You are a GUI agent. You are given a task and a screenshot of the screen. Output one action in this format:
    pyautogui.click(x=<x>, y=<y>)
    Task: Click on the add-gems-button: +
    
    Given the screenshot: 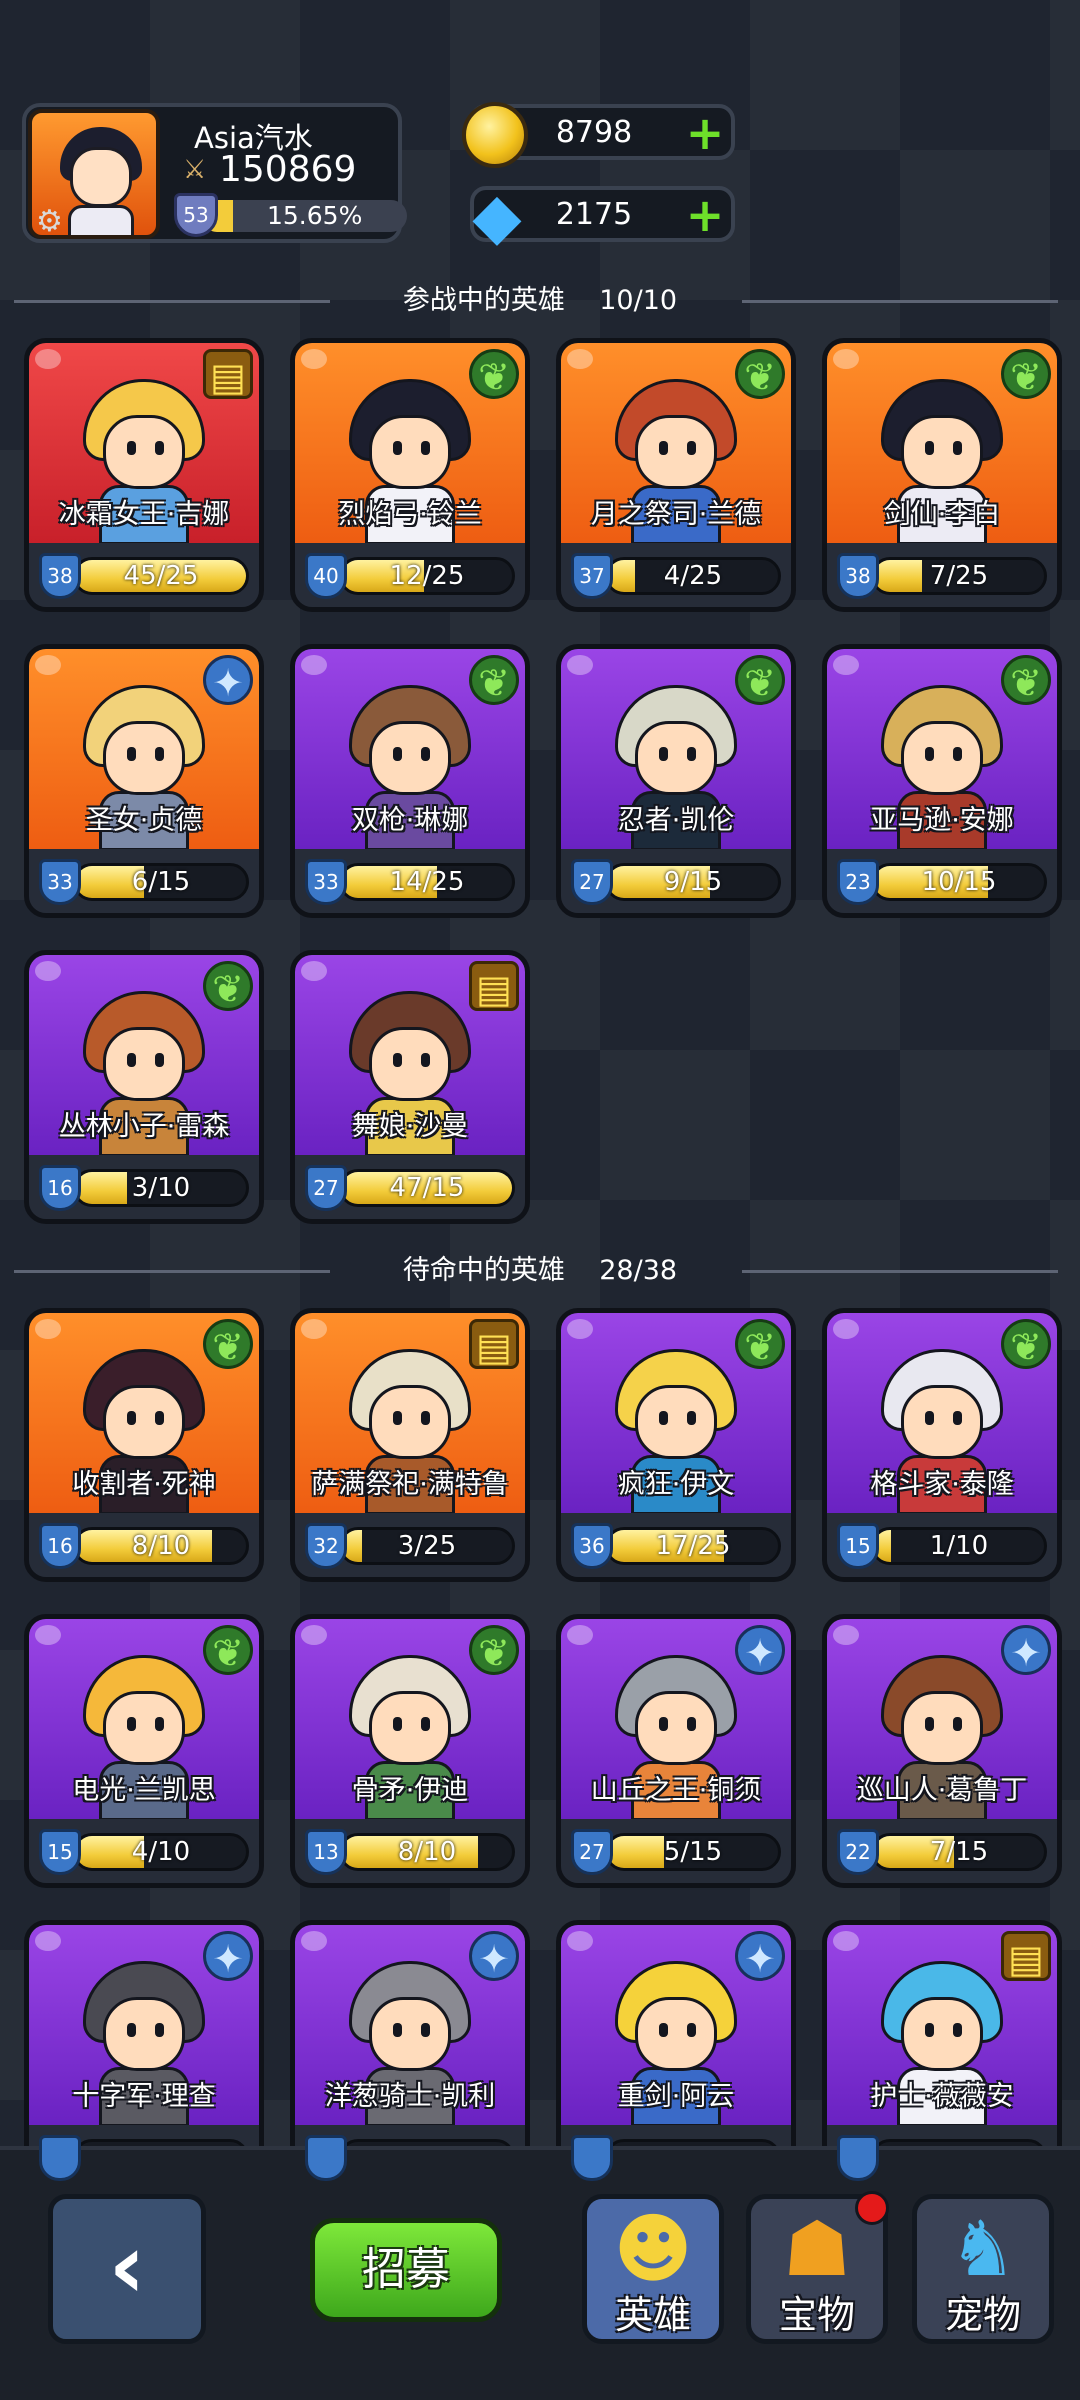 What is the action you would take?
    pyautogui.click(x=705, y=215)
    